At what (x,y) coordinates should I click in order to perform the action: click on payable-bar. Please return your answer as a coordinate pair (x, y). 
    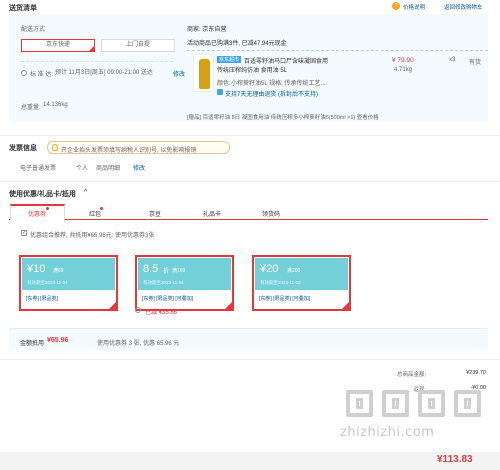
    Looking at the image, I should click on (250, 461).